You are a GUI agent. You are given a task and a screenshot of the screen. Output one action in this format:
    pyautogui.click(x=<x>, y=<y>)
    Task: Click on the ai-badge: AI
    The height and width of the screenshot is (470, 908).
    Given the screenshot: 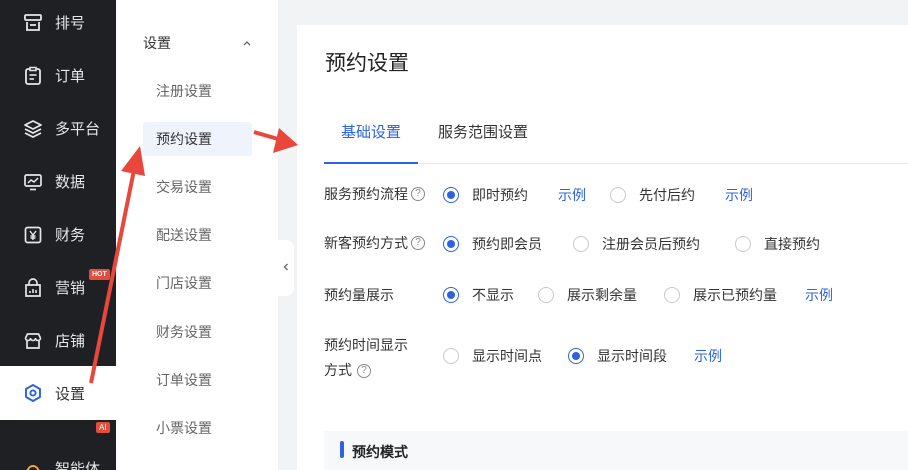 What is the action you would take?
    pyautogui.click(x=103, y=427)
    